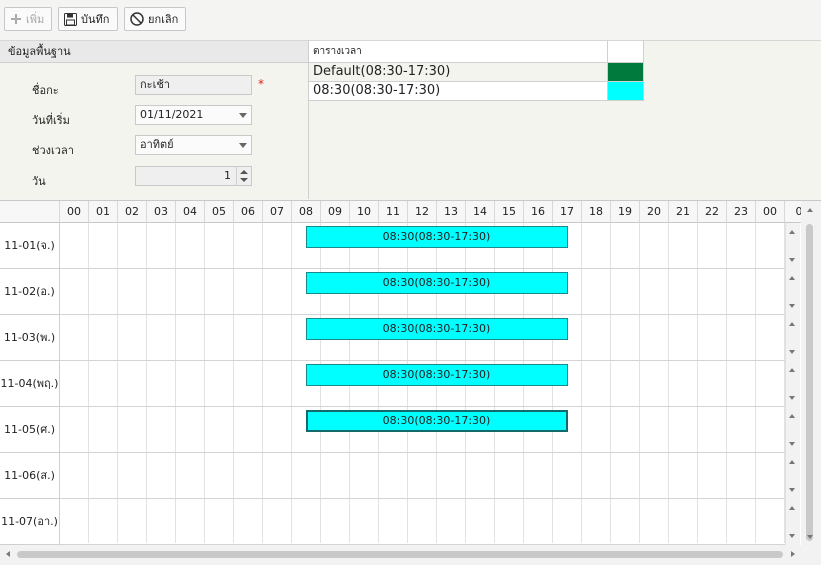 Image resolution: width=821 pixels, height=565 pixels. Describe the element at coordinates (244, 180) in the screenshot. I see `stepper-down-icon` at that location.